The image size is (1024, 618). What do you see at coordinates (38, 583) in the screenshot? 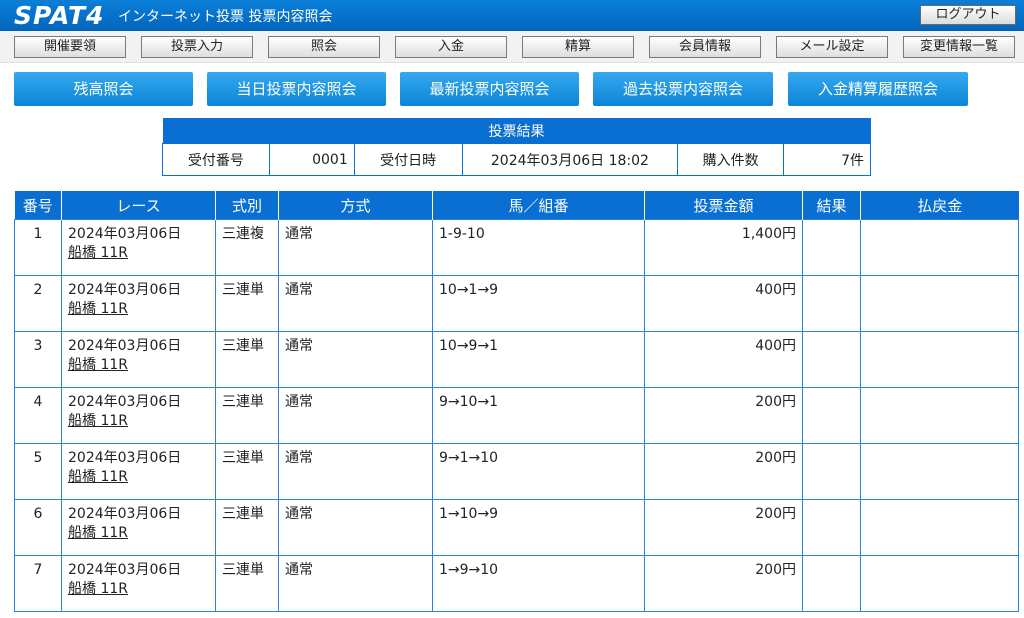
I see `row-number: 7` at bounding box center [38, 583].